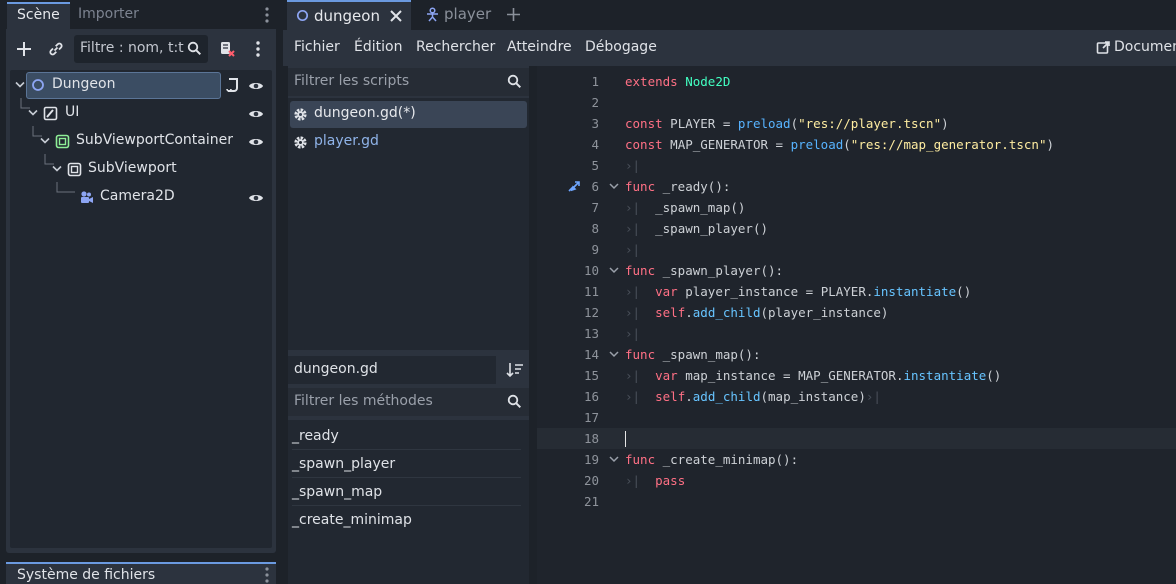 The image size is (1176, 584). What do you see at coordinates (591, 501) in the screenshot?
I see `line-number: 21` at bounding box center [591, 501].